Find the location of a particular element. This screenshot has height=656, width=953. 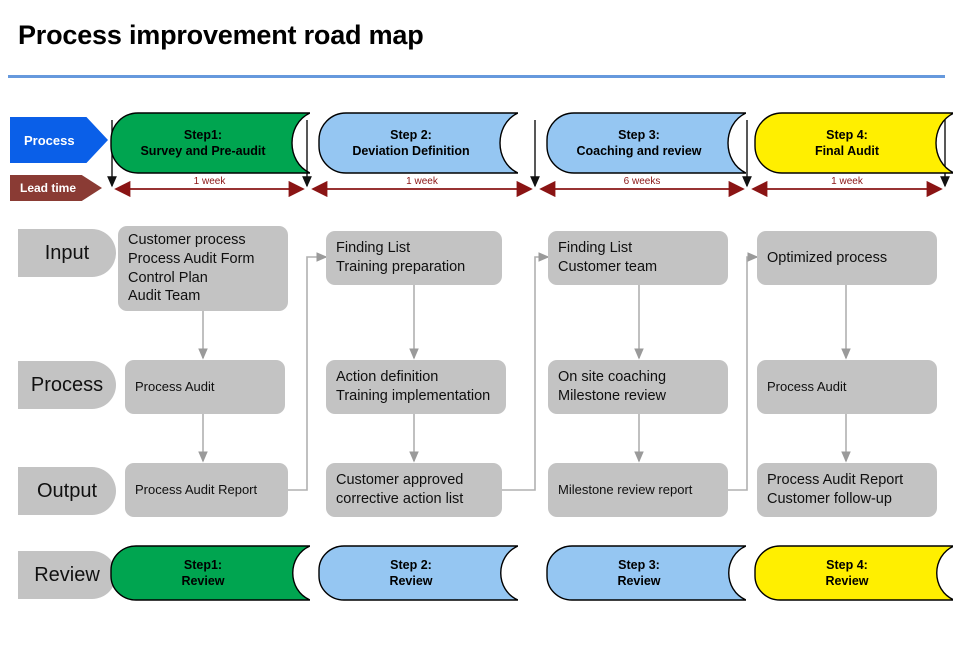

process-box-step3: On site coaching Milestone review is located at coordinates (638, 387).